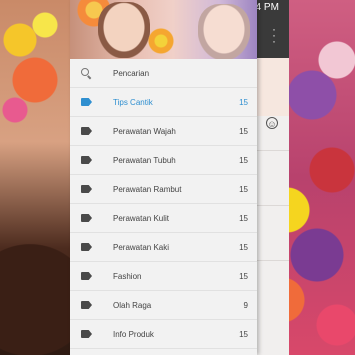  Describe the element at coordinates (85, 72) in the screenshot. I see `search-icon` at that location.